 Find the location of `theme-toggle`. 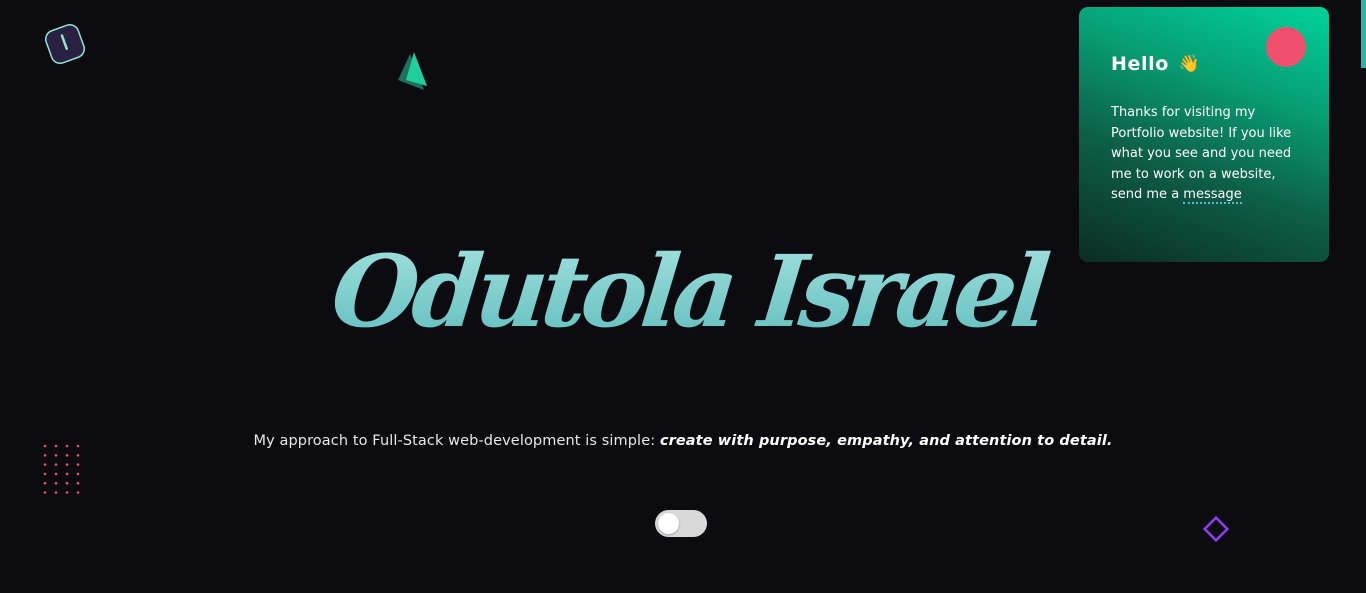

theme-toggle is located at coordinates (681, 523).